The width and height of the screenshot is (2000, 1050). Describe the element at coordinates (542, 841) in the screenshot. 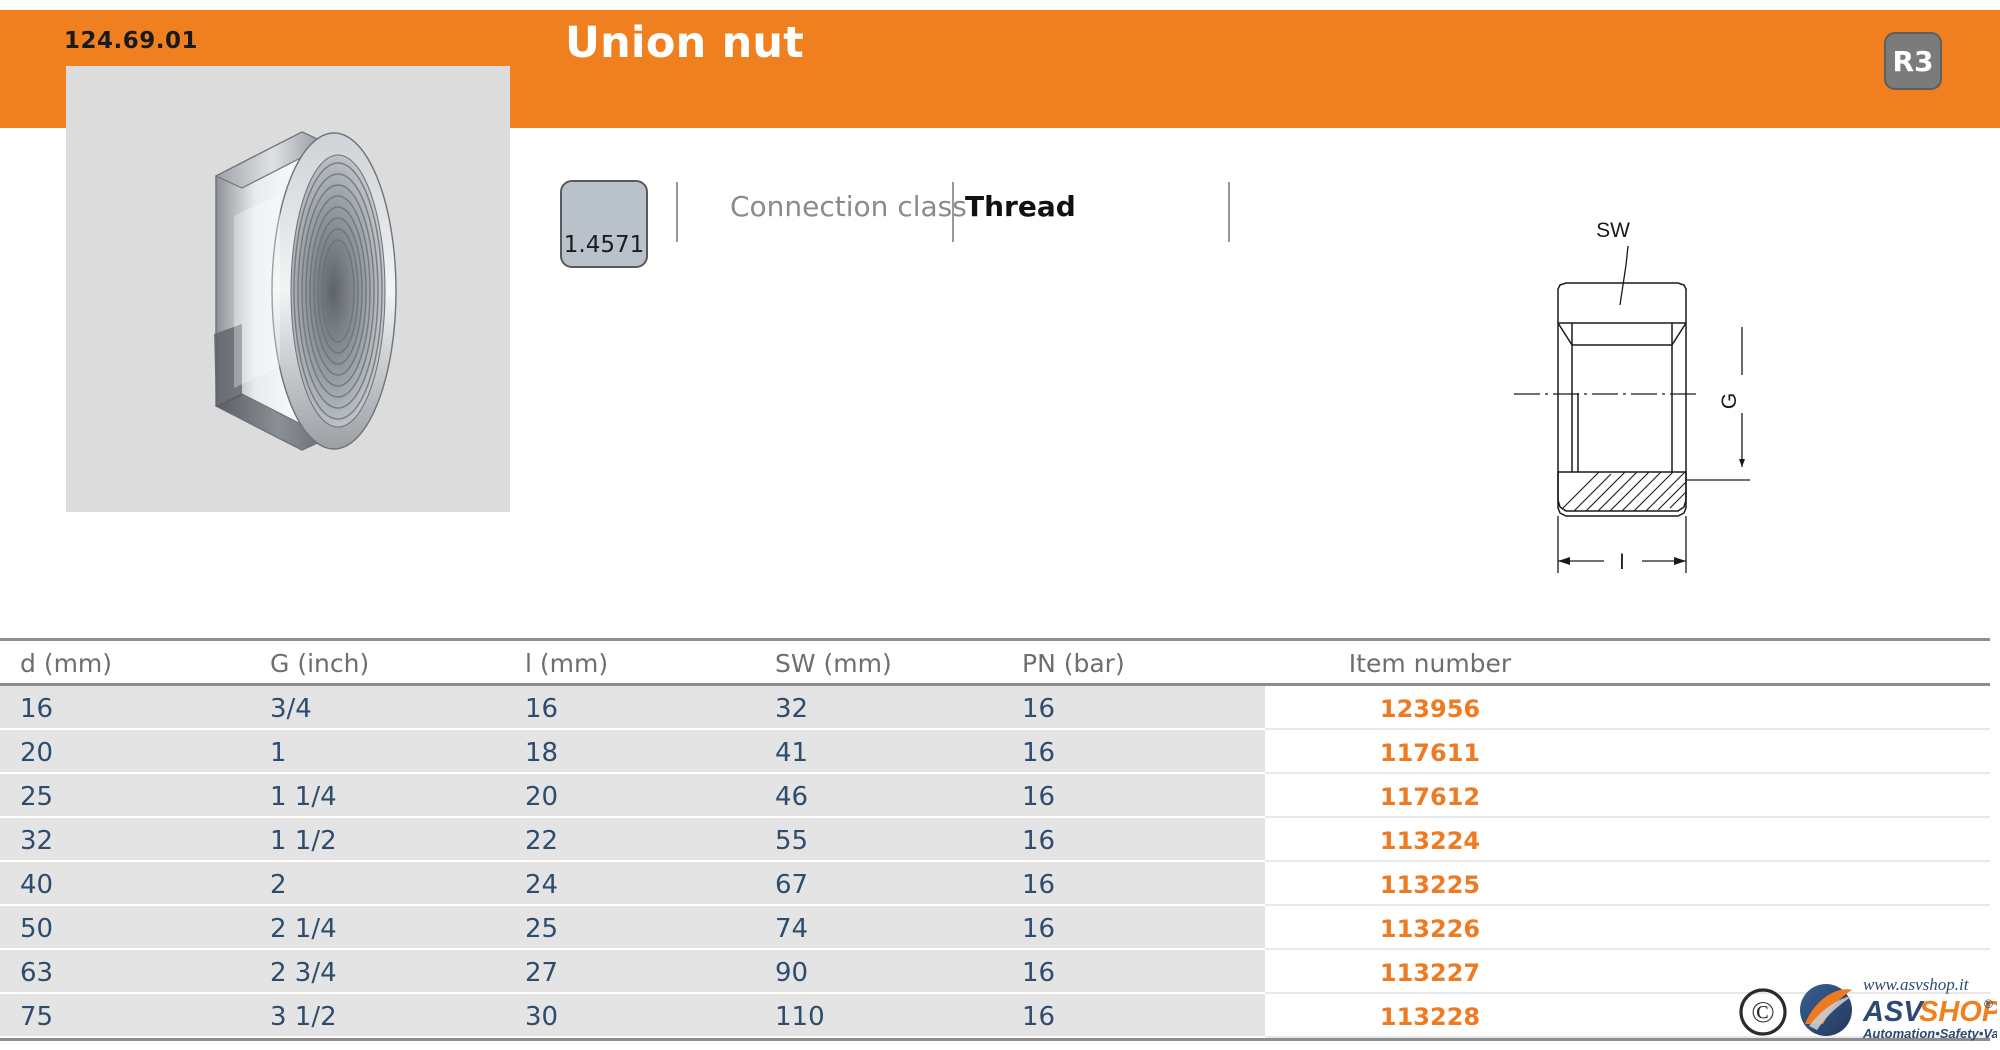

I see `cell-l: 22` at that location.